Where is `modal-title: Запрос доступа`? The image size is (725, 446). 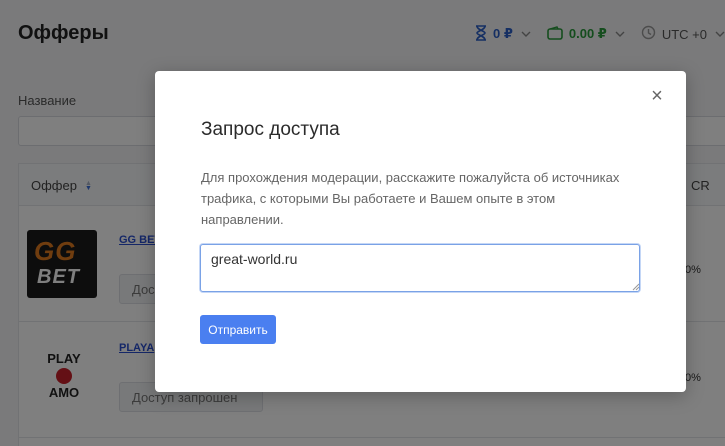
modal-title: Запрос доступа is located at coordinates (270, 129).